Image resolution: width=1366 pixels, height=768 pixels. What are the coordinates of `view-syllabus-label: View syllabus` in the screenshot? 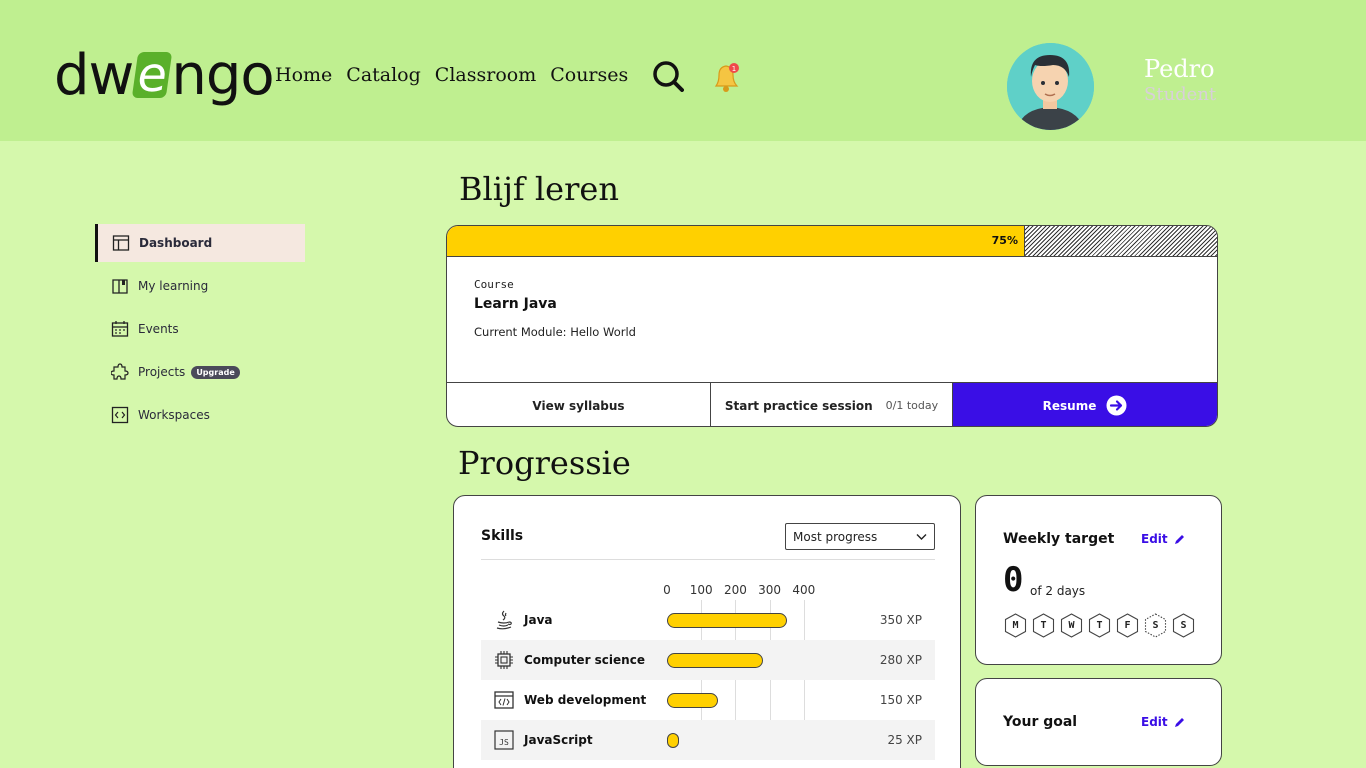 It's located at (578, 405).